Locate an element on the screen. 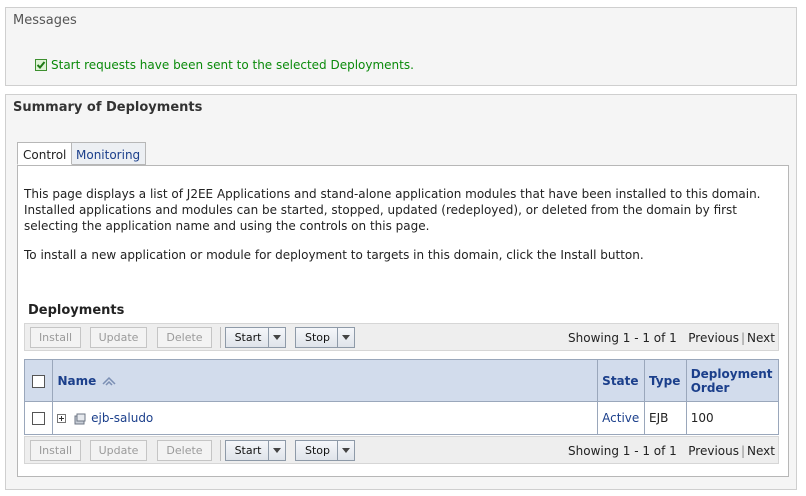 The width and height of the screenshot is (806, 496). row-checkbox is located at coordinates (39, 418).